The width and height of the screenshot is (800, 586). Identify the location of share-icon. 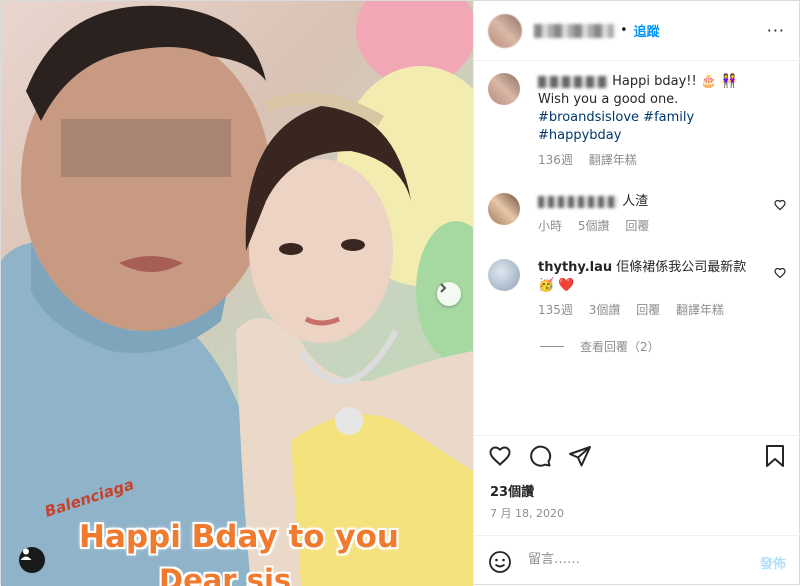
(580, 456).